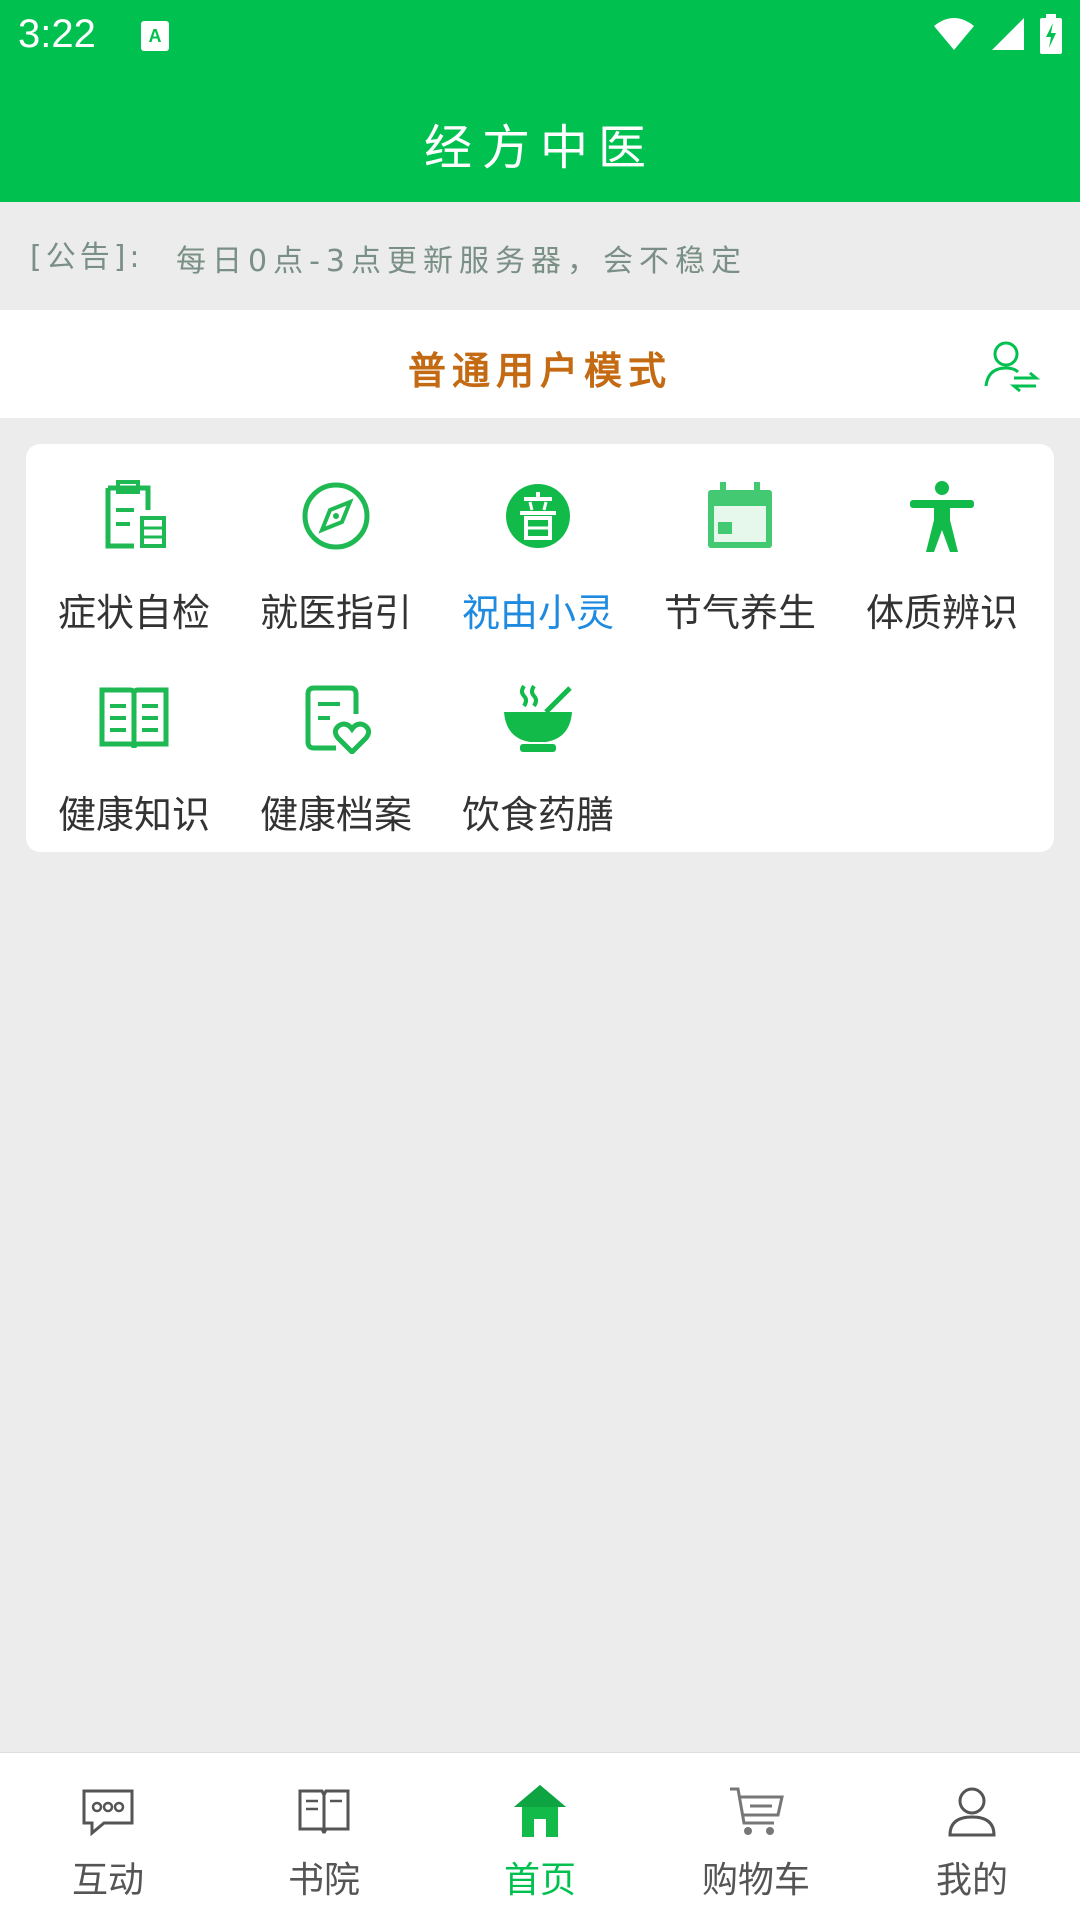 This screenshot has height=1920, width=1080. I want to click on tab-academy: 书院, so click(324, 1836).